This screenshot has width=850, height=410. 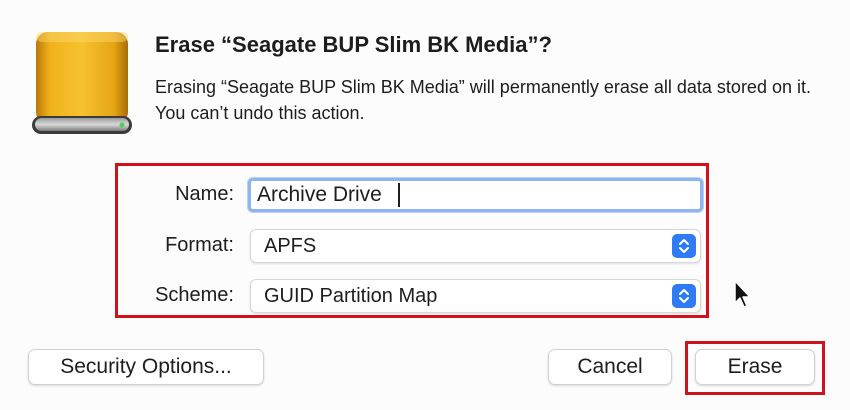 What do you see at coordinates (755, 368) in the screenshot?
I see `erase-highlight-box` at bounding box center [755, 368].